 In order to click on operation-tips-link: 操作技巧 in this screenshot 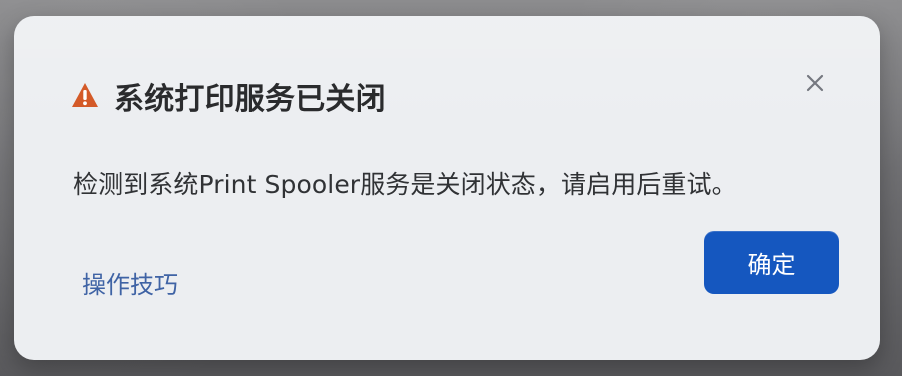, I will do `click(130, 282)`.